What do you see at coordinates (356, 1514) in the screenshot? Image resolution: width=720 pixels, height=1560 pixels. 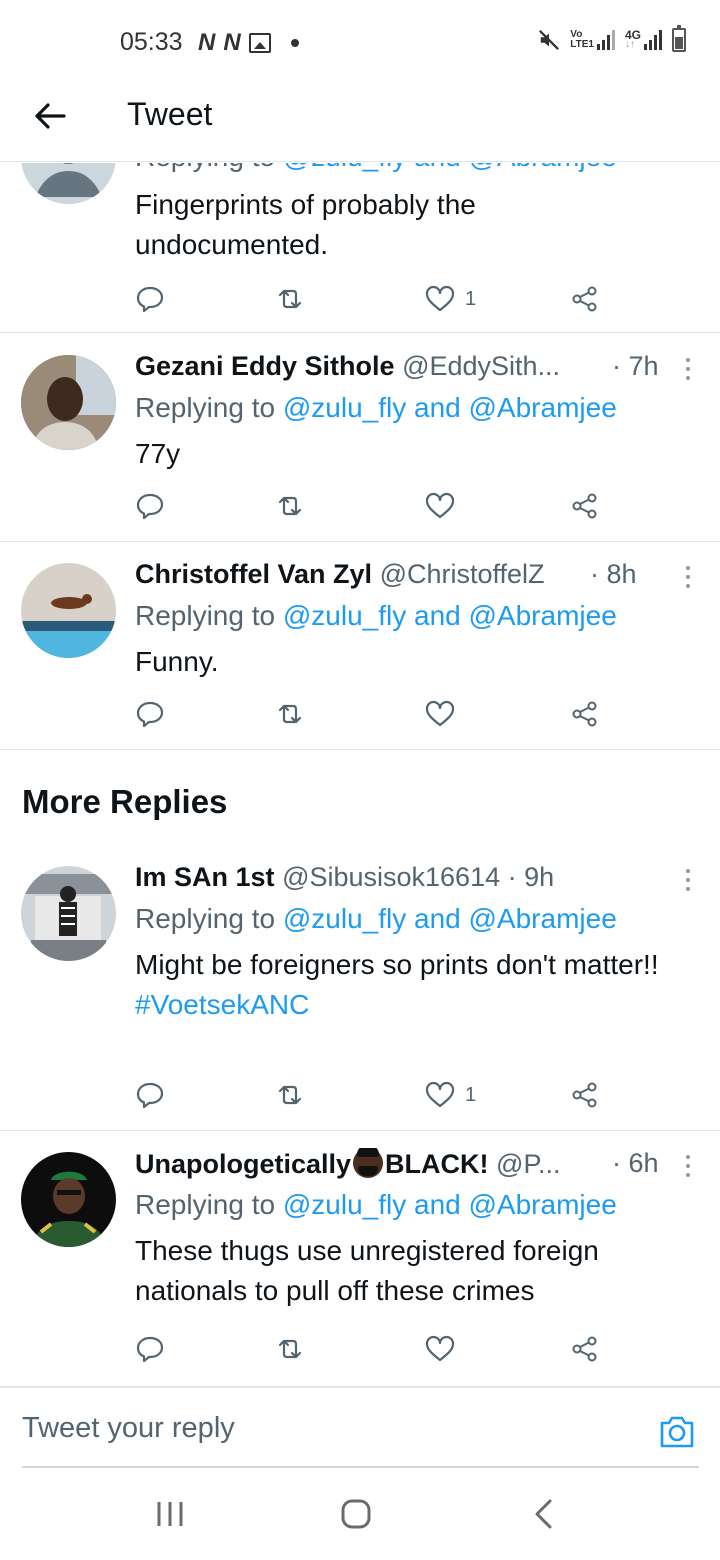 I see `home-icon` at bounding box center [356, 1514].